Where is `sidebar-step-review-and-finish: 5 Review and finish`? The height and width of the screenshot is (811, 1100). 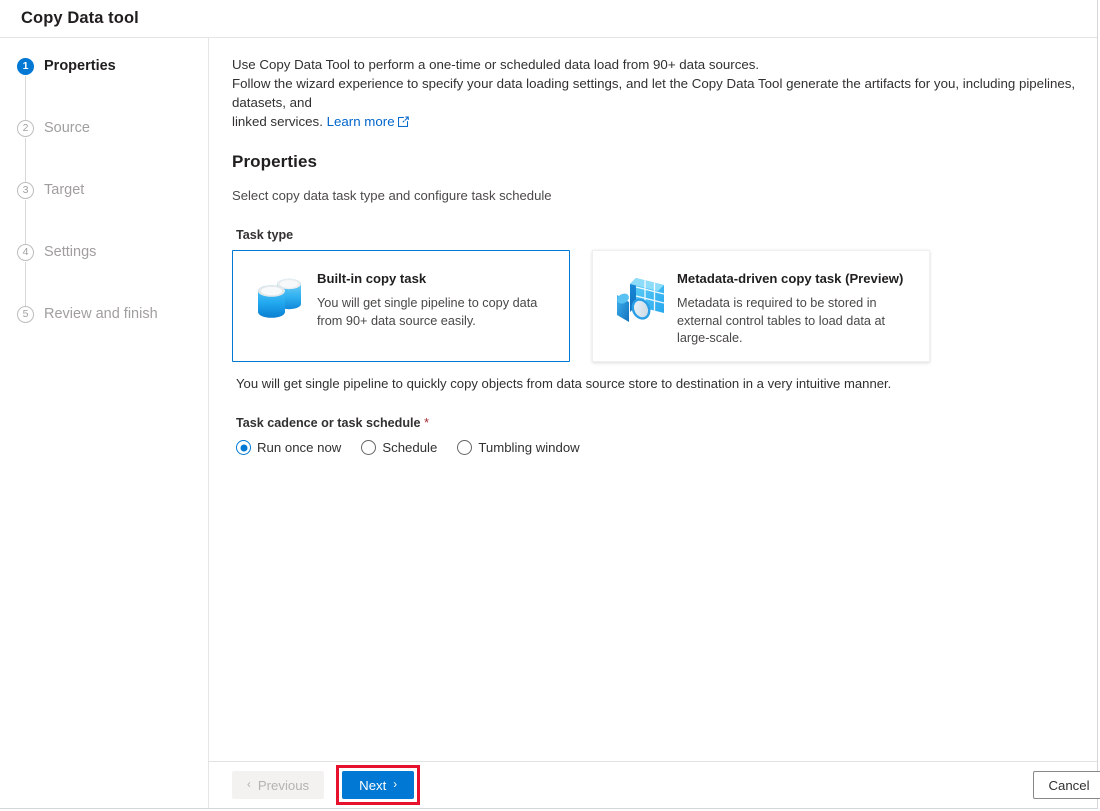
sidebar-step-review-and-finish: 5 Review and finish is located at coordinates (112, 319).